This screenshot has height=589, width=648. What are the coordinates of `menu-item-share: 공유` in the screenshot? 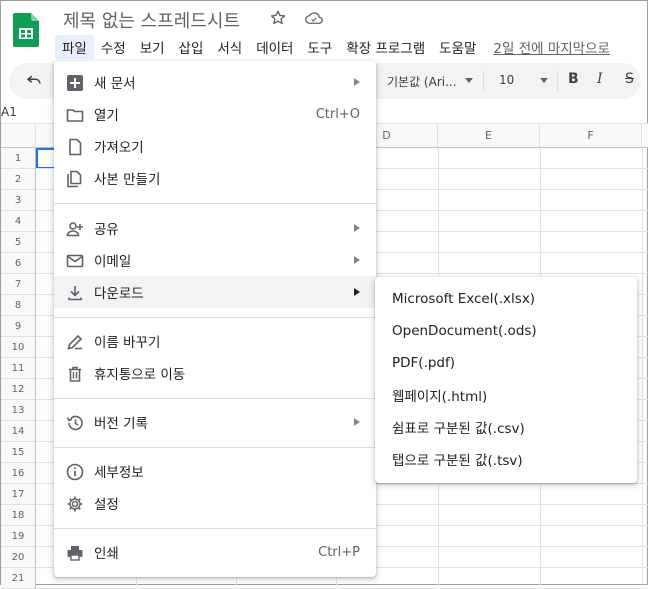 It's located at (215, 228).